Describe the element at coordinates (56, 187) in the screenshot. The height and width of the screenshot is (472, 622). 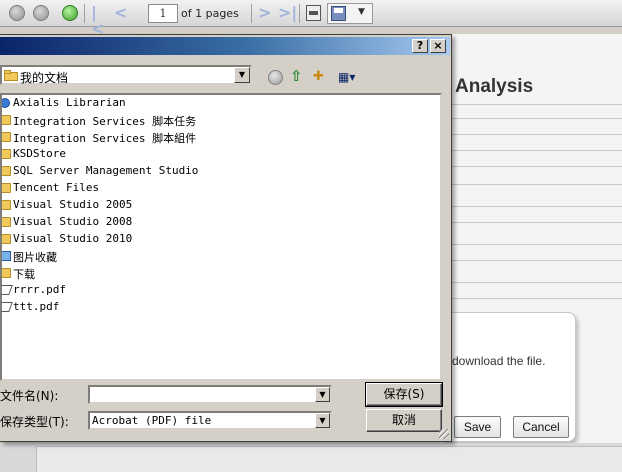
I see `file-name: Tencent Files` at that location.